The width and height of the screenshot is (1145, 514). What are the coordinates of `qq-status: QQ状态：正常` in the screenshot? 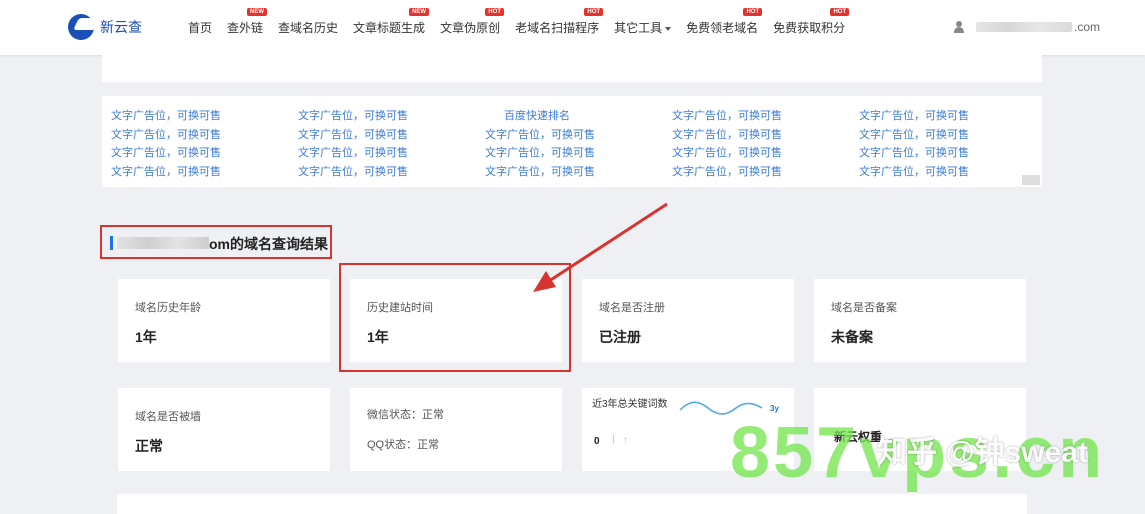 It's located at (403, 445).